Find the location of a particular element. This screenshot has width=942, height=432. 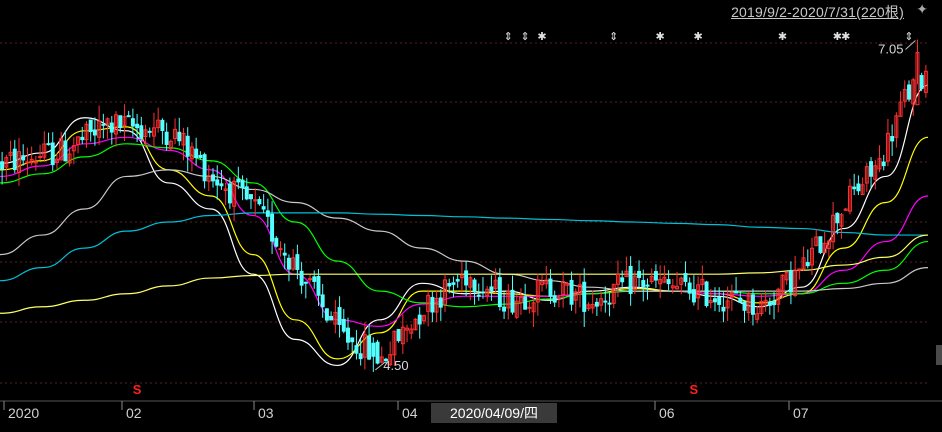

date-range-label: 2019/9/2-2020/7/31(220根) is located at coordinates (817, 12).